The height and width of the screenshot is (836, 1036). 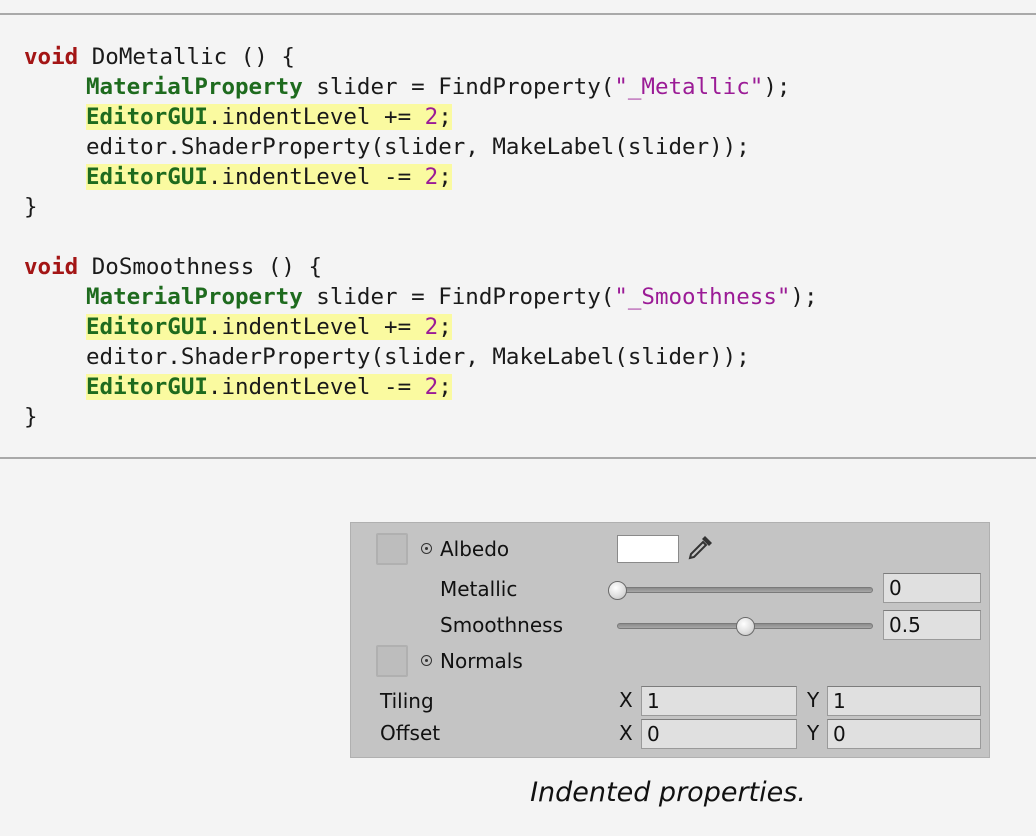 I want to click on tiling-label: Tiling, so click(x=407, y=701).